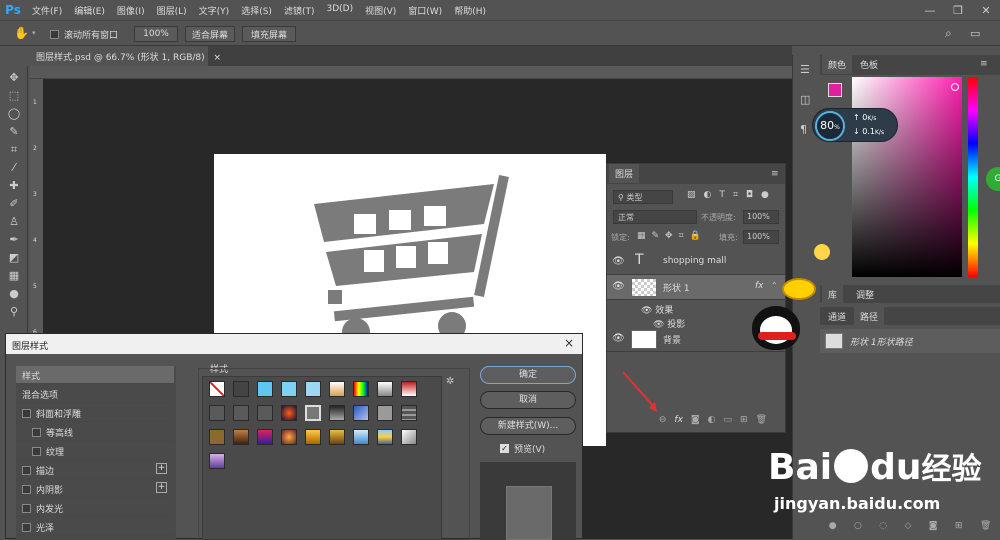 Image resolution: width=1000 pixels, height=540 pixels. What do you see at coordinates (522, 448) in the screenshot?
I see `preview-checkbox-row: ✓ 预览(V)` at bounding box center [522, 448].